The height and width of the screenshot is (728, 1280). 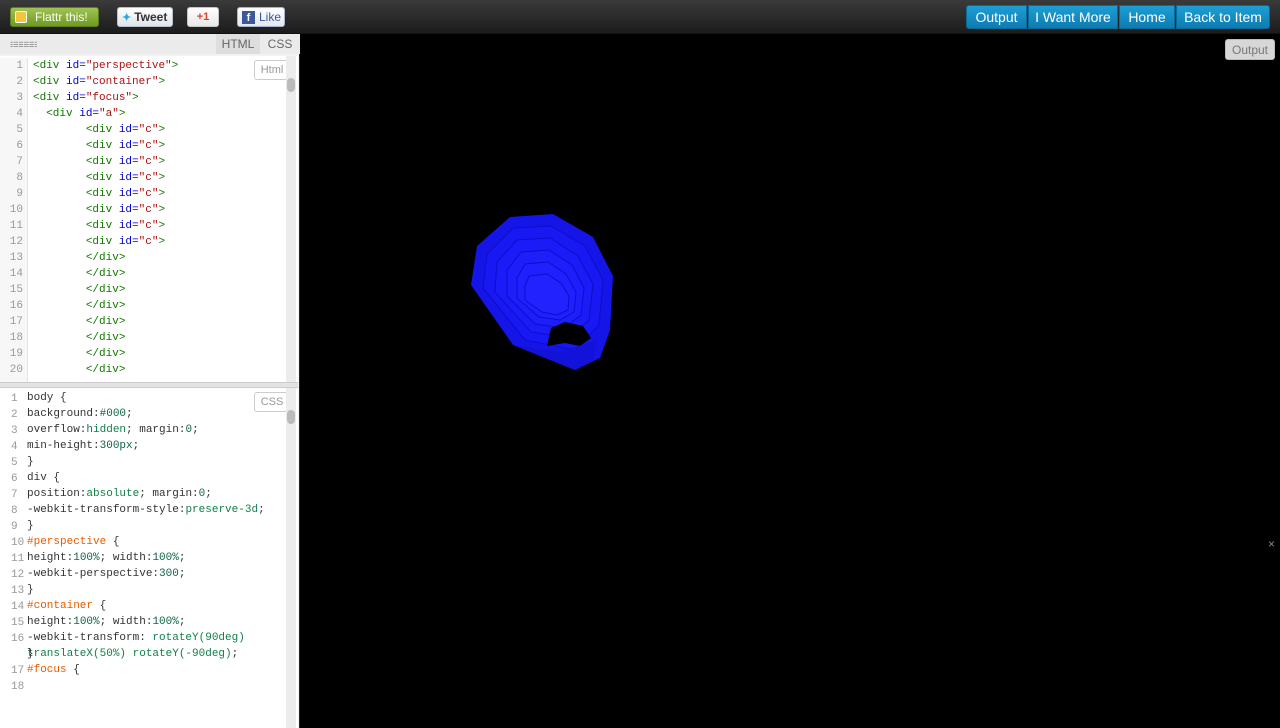 What do you see at coordinates (47, 670) in the screenshot?
I see `code-token: #focus` at bounding box center [47, 670].